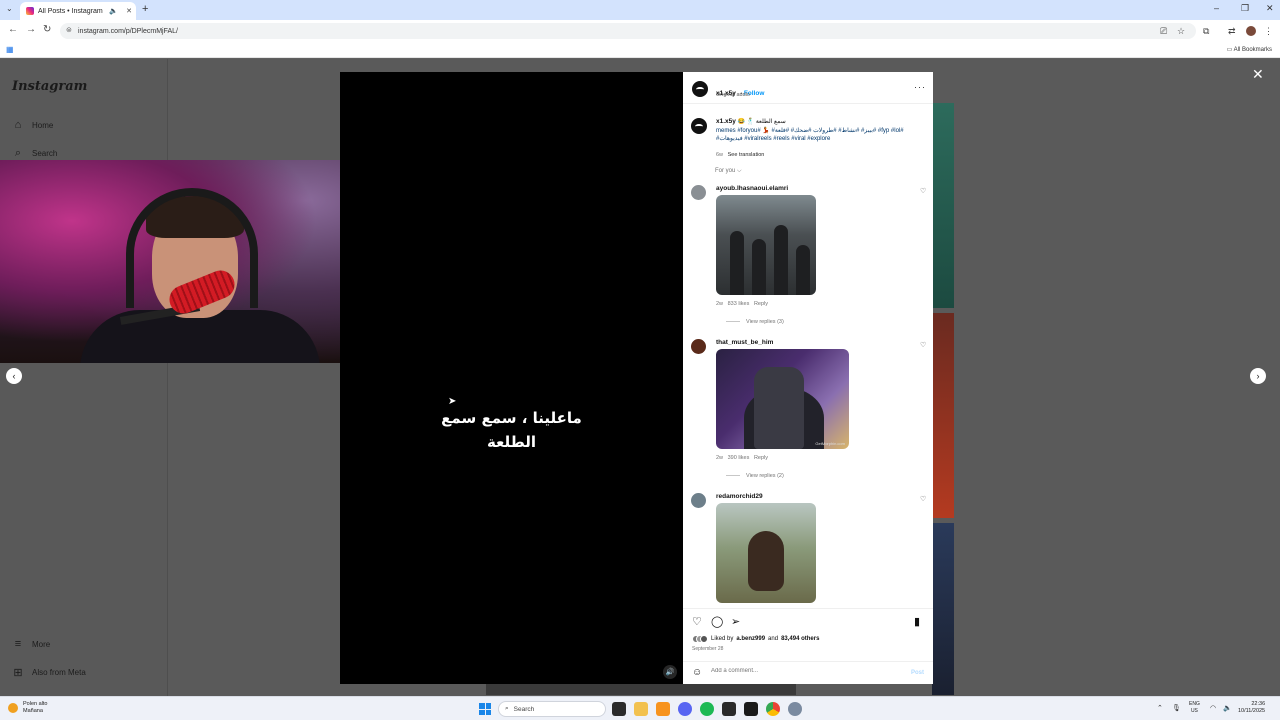  Describe the element at coordinates (806, 671) in the screenshot. I see `comment-input` at that location.